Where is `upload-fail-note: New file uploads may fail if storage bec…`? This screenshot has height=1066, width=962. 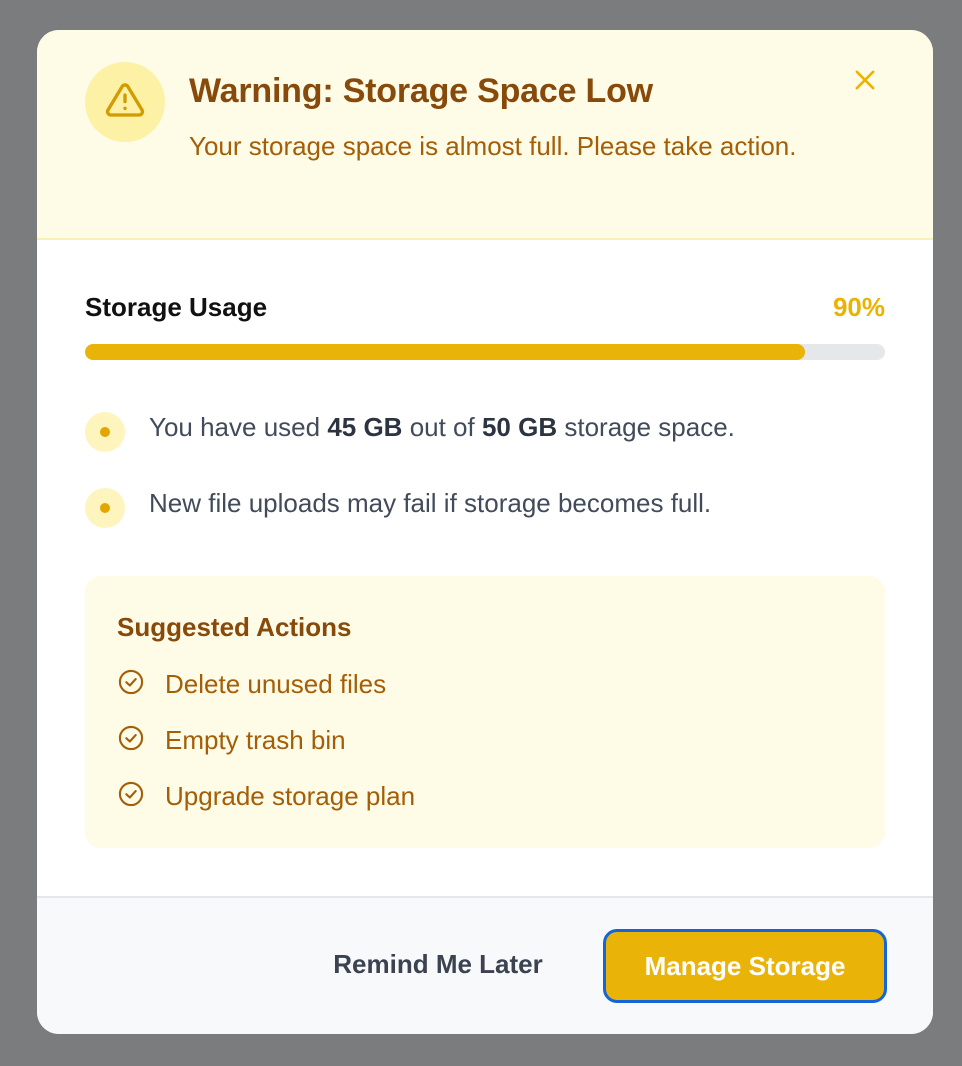
upload-fail-note: New file uploads may fail if storage bec… is located at coordinates (430, 503).